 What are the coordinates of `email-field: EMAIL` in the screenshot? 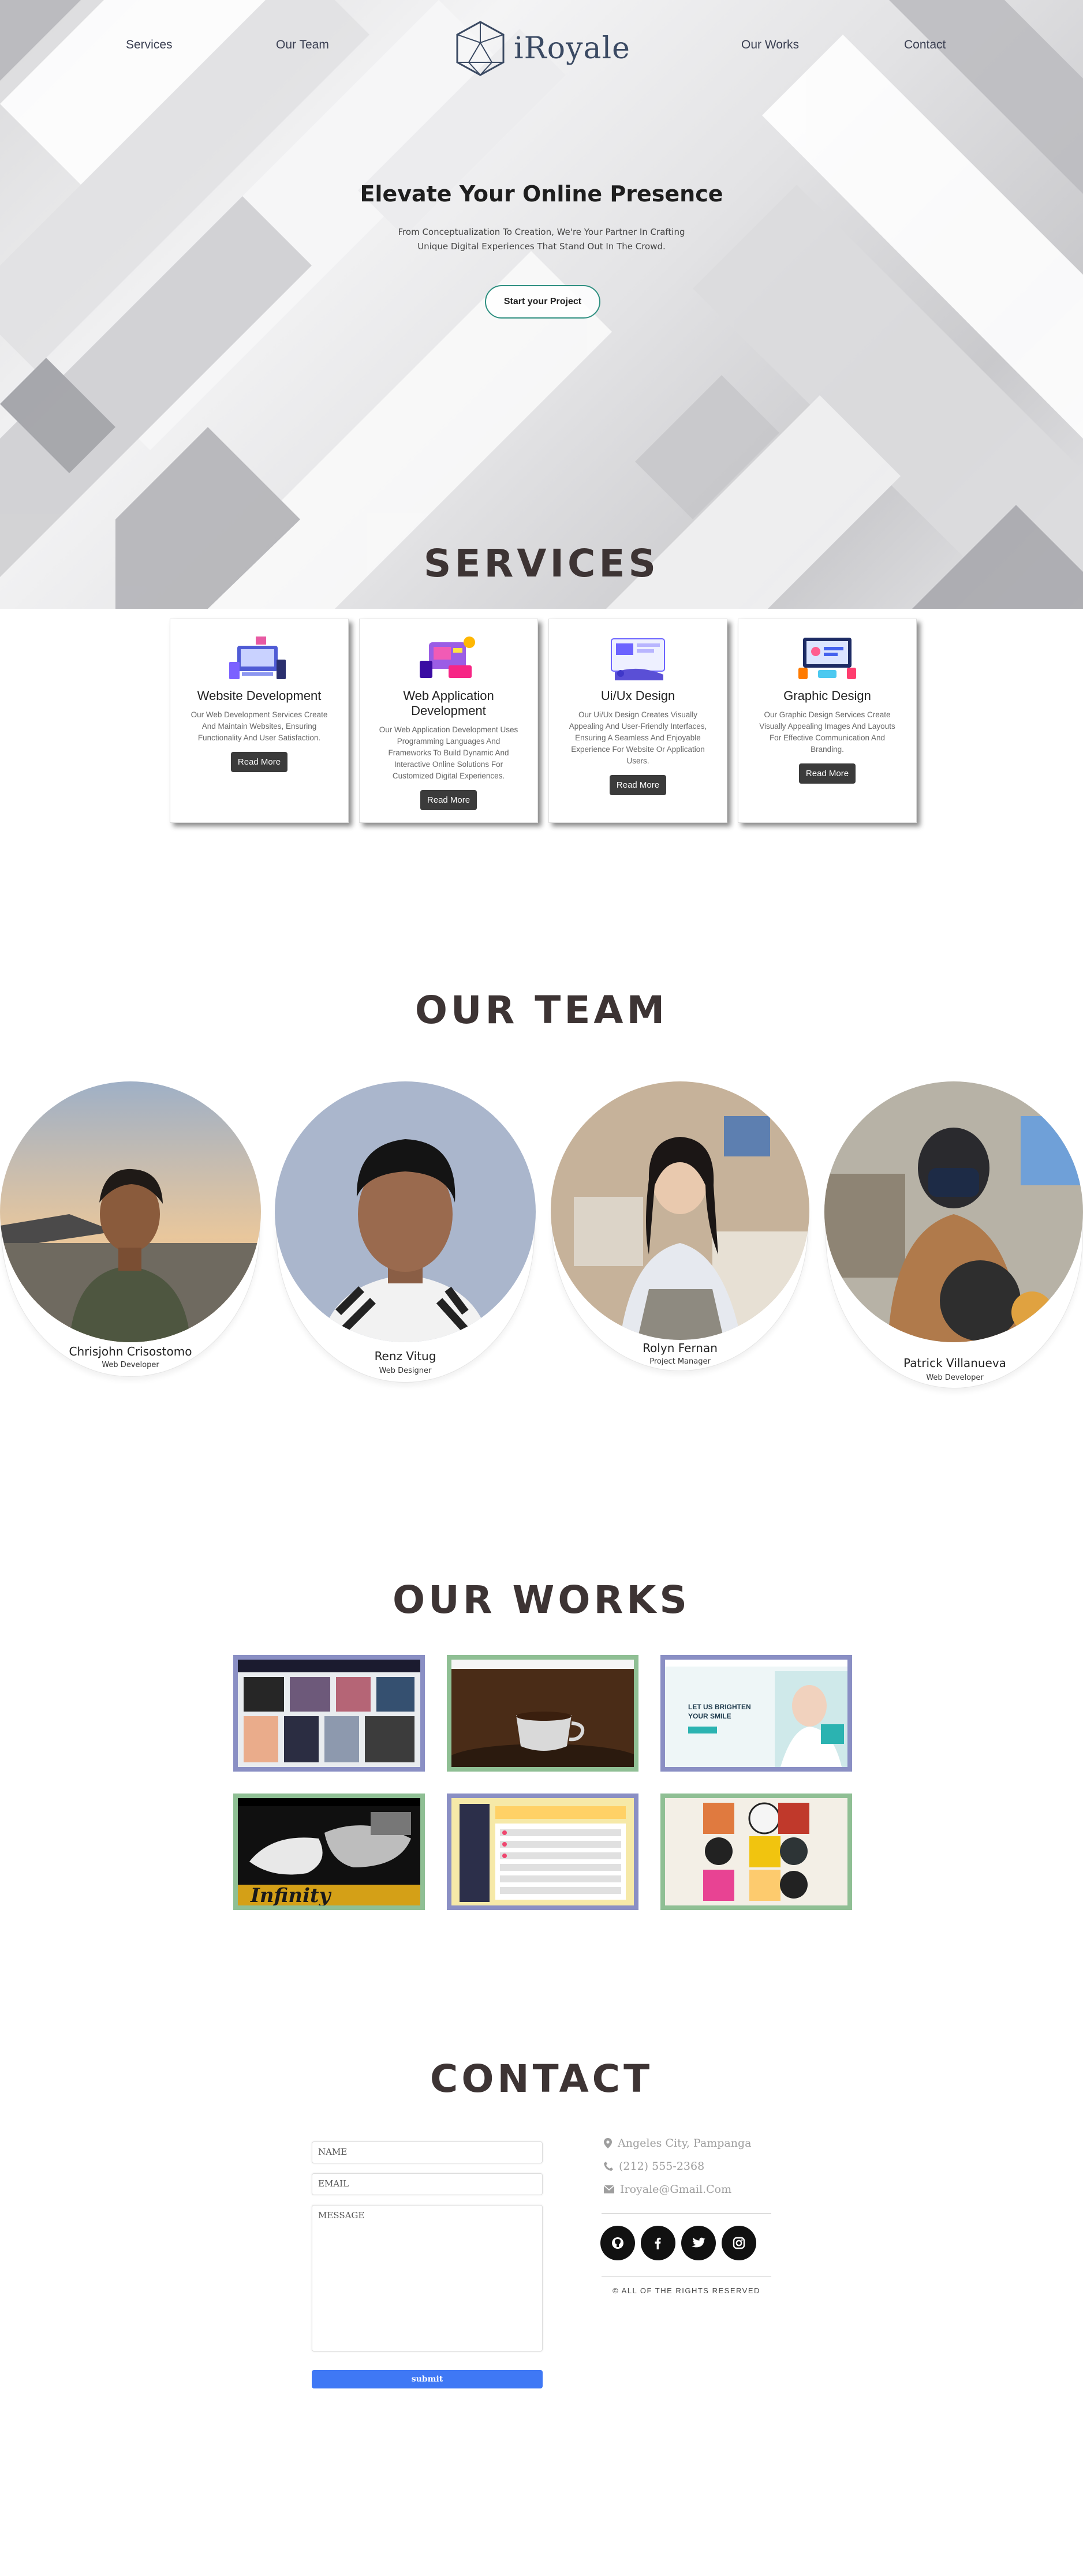 It's located at (427, 2184).